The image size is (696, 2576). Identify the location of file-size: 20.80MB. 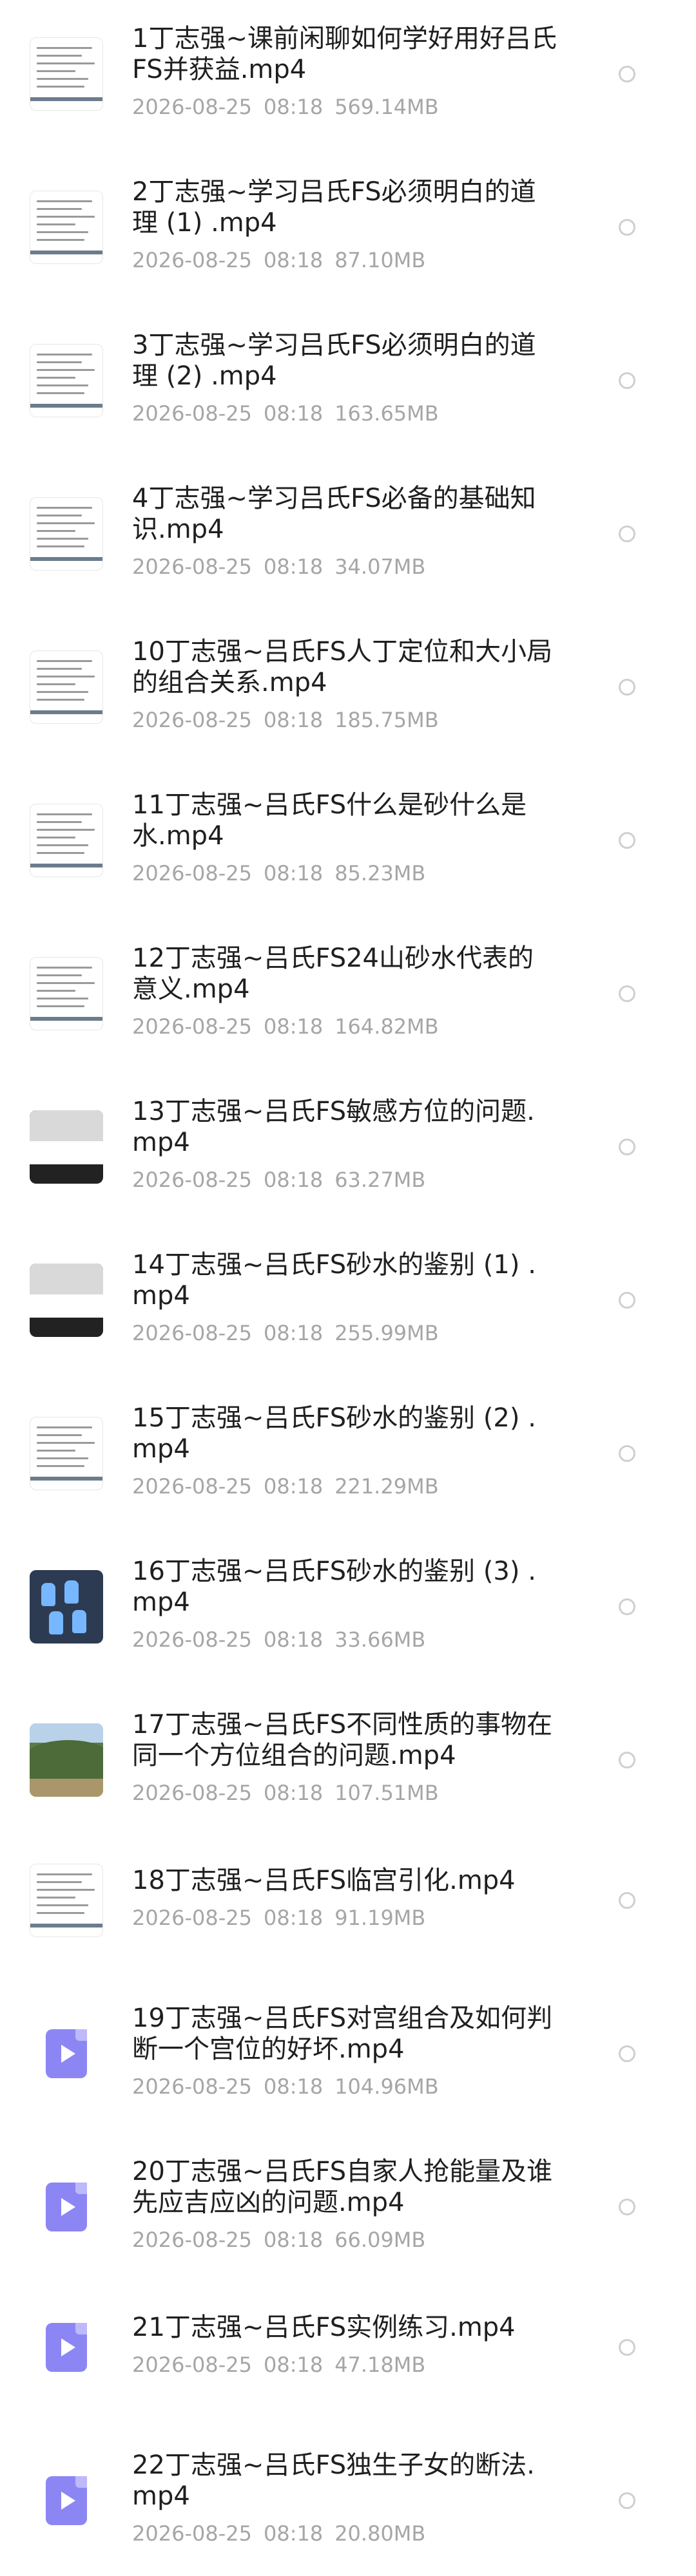
(380, 2533).